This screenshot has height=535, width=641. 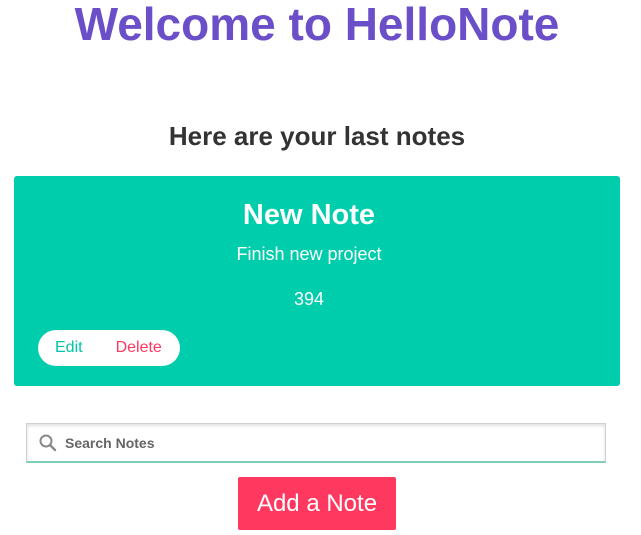 What do you see at coordinates (309, 215) in the screenshot?
I see `note-title: New Note` at bounding box center [309, 215].